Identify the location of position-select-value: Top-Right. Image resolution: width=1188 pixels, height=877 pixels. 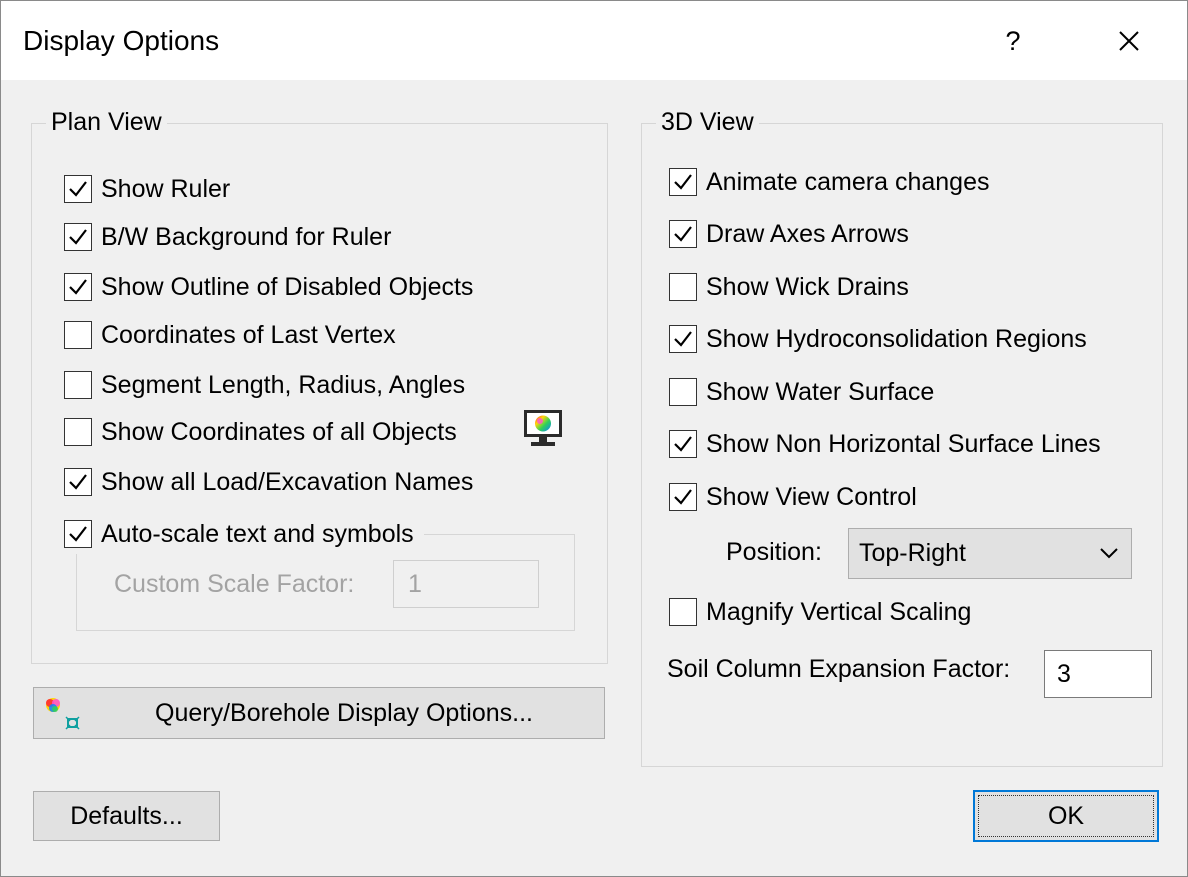
(912, 553).